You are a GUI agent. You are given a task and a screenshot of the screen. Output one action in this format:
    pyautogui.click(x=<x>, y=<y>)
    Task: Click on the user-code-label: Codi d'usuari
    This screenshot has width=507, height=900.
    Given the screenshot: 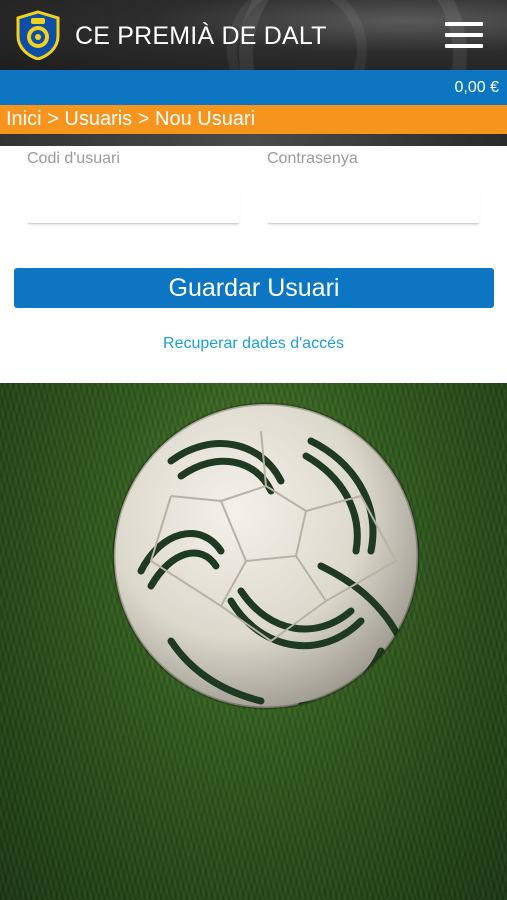 What is the action you would take?
    pyautogui.click(x=73, y=158)
    